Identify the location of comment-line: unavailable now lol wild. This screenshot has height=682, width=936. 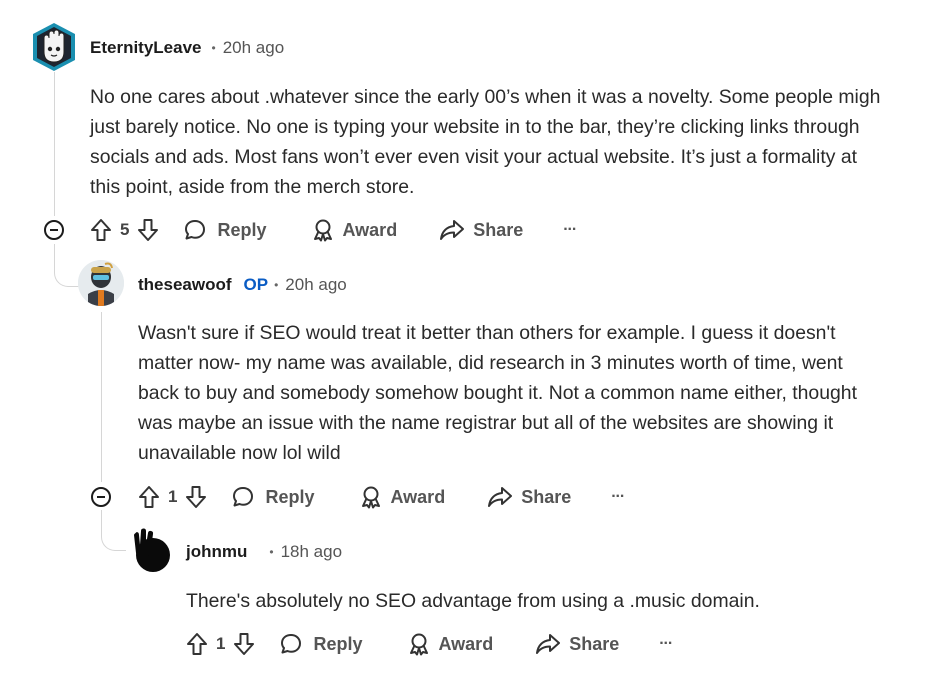
(239, 453).